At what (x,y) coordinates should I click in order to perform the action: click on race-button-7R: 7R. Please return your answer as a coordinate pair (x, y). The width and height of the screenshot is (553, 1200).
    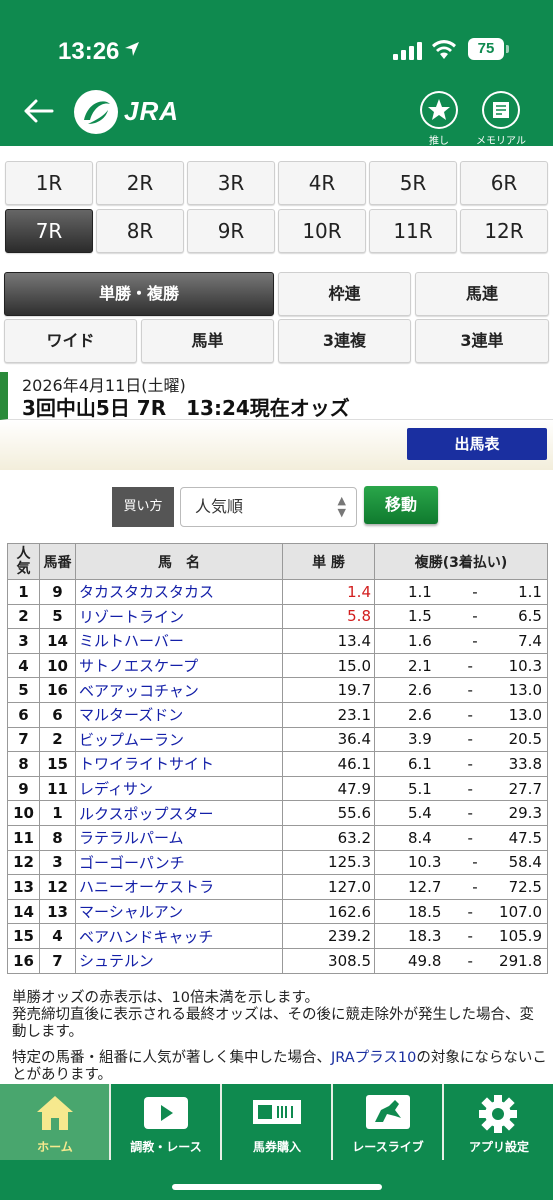
    Looking at the image, I should click on (49, 231).